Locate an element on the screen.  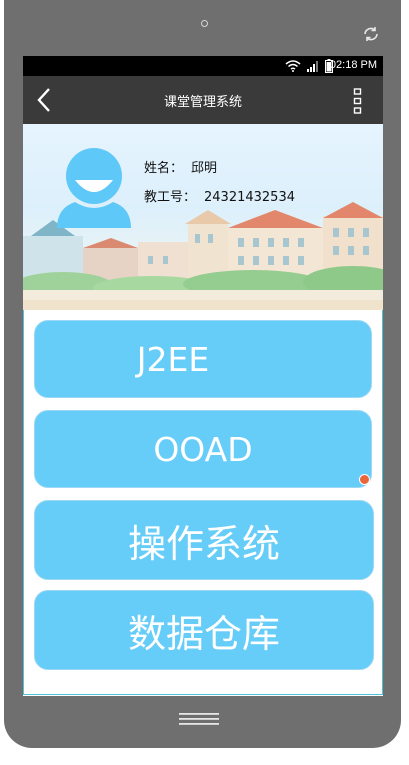
id-label: 教工号： is located at coordinates (170, 197).